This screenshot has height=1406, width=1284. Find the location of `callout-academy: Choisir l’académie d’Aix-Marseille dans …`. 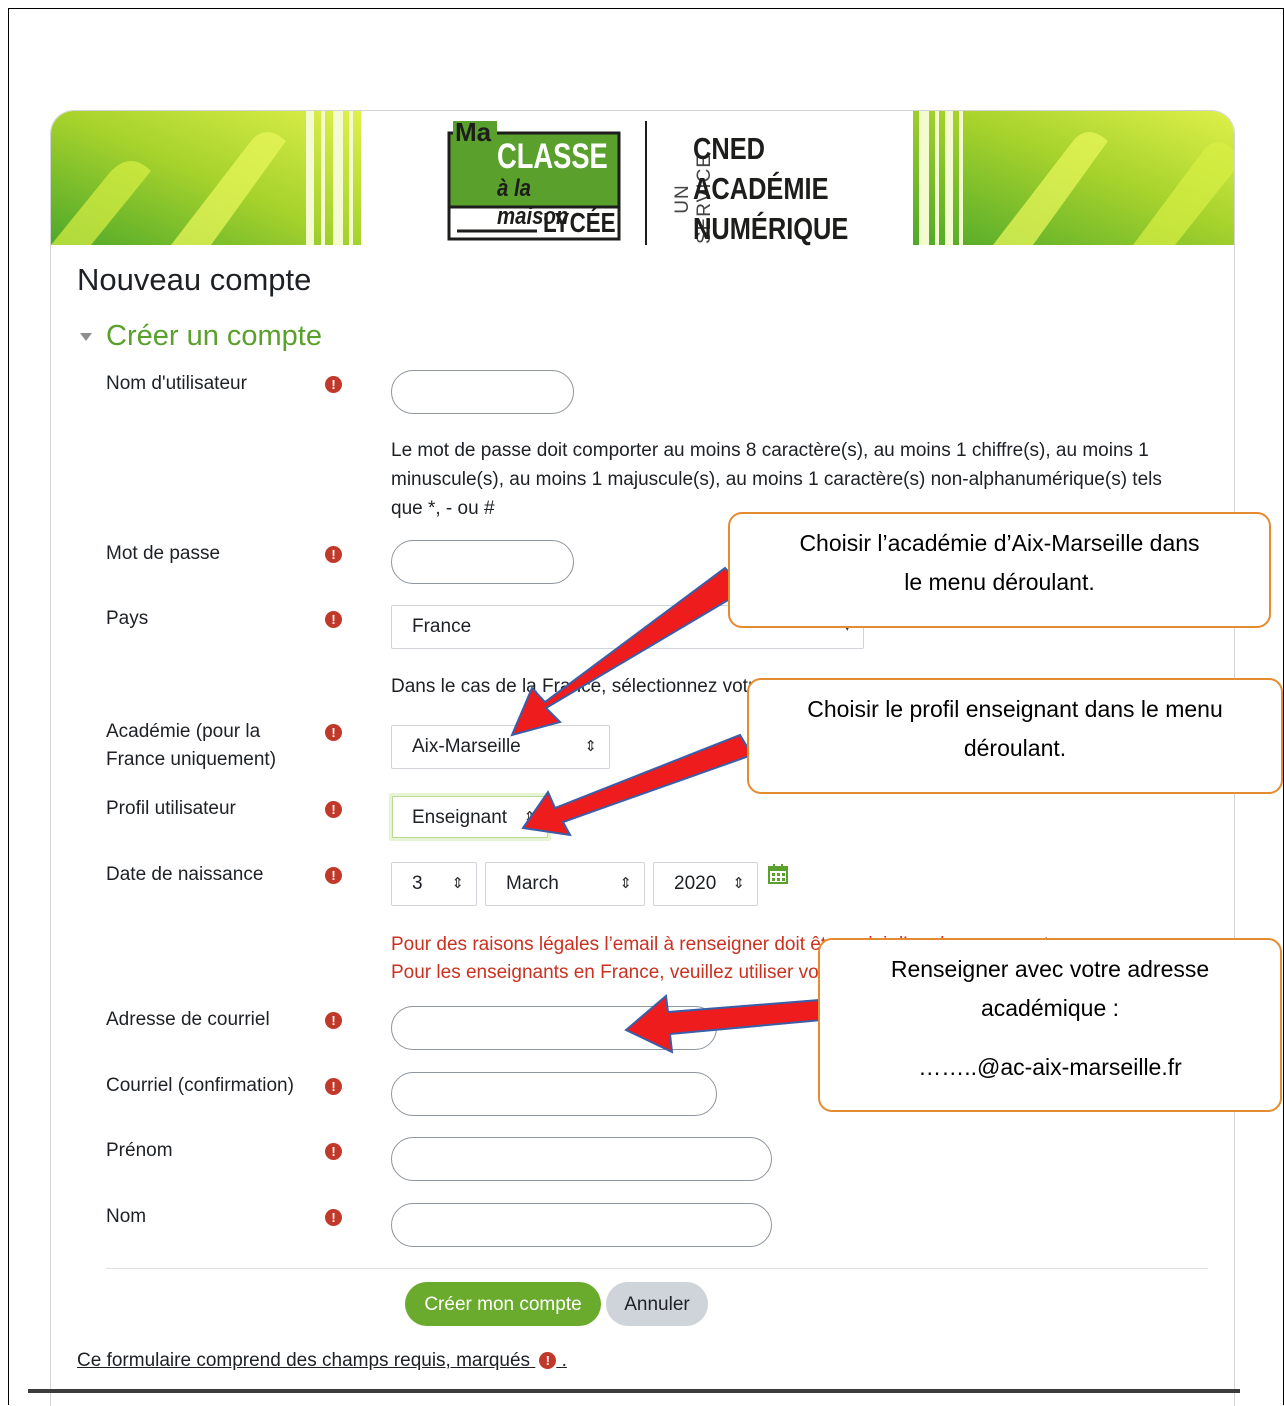

callout-academy: Choisir l’académie d’Aix-Marseille dans … is located at coordinates (999, 570).